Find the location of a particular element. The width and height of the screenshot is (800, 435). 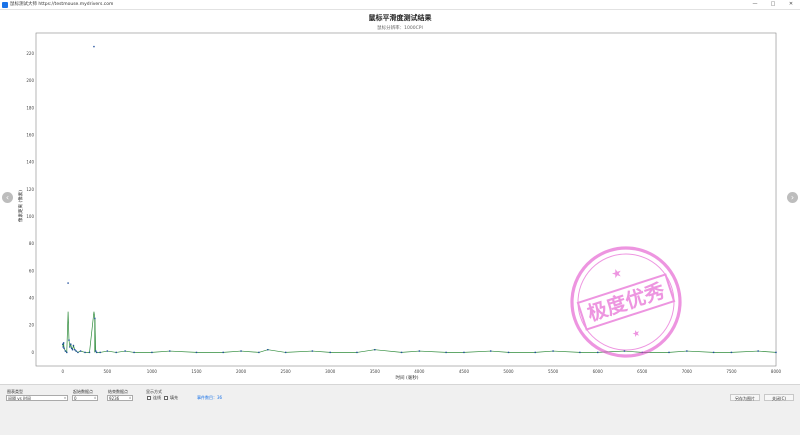

y-axis-label: 像素距离 (像素) is located at coordinates (20, 206).